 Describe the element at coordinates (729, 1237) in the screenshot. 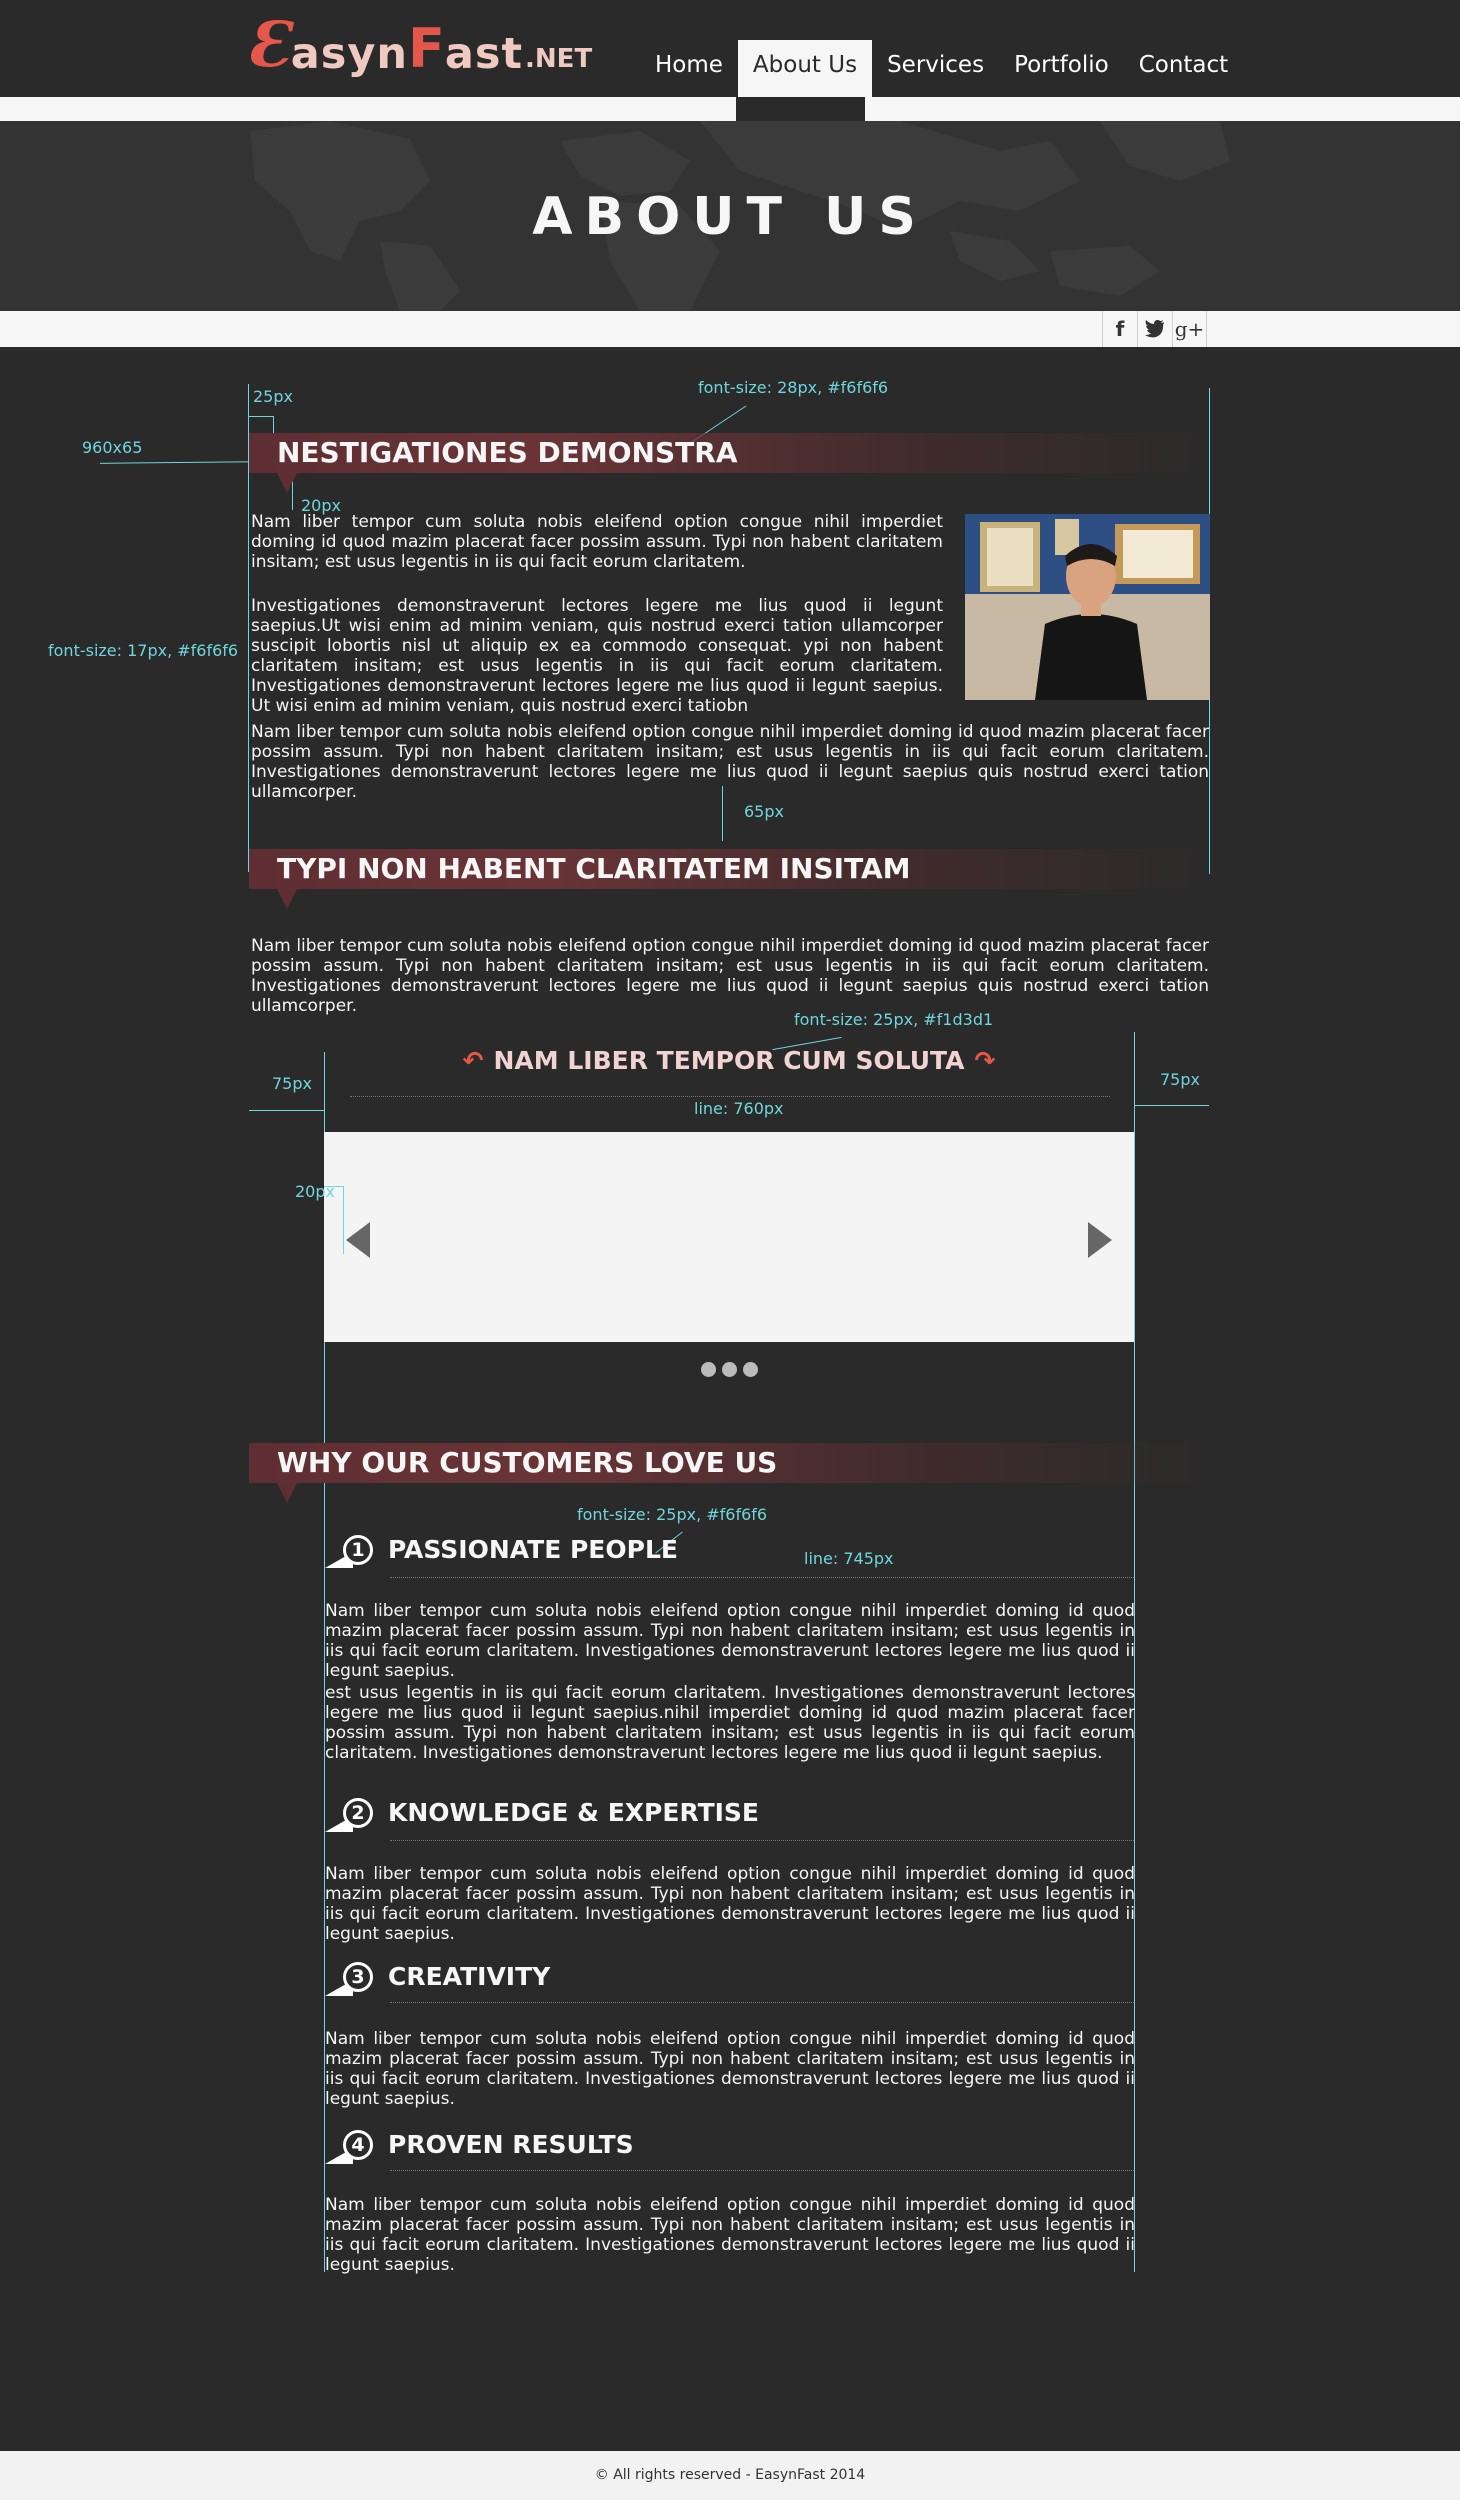

I see `image-slider` at that location.